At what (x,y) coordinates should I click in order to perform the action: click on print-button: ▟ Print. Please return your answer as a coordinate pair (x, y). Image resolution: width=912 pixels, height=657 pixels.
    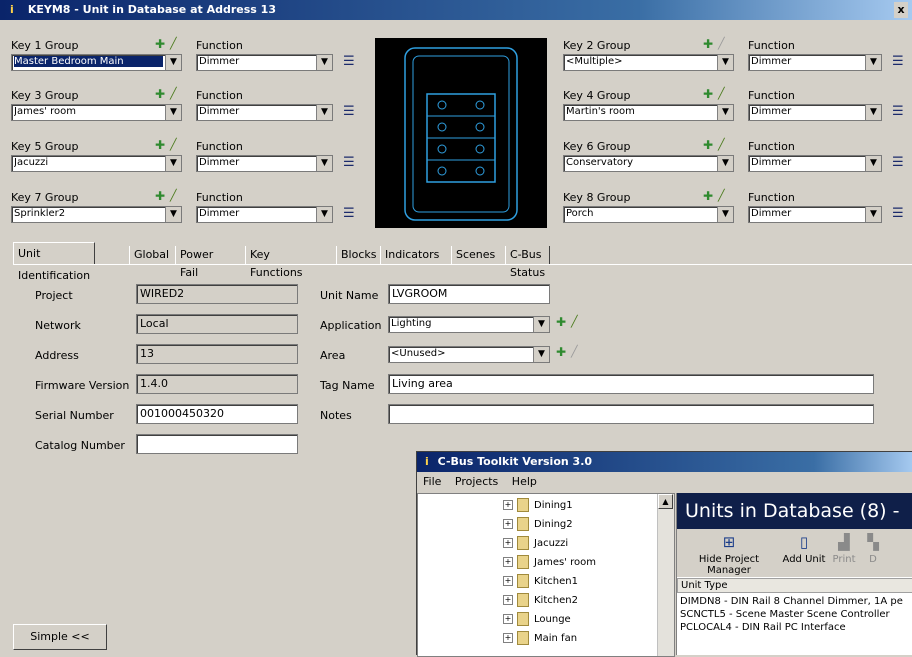
    Looking at the image, I should click on (844, 549).